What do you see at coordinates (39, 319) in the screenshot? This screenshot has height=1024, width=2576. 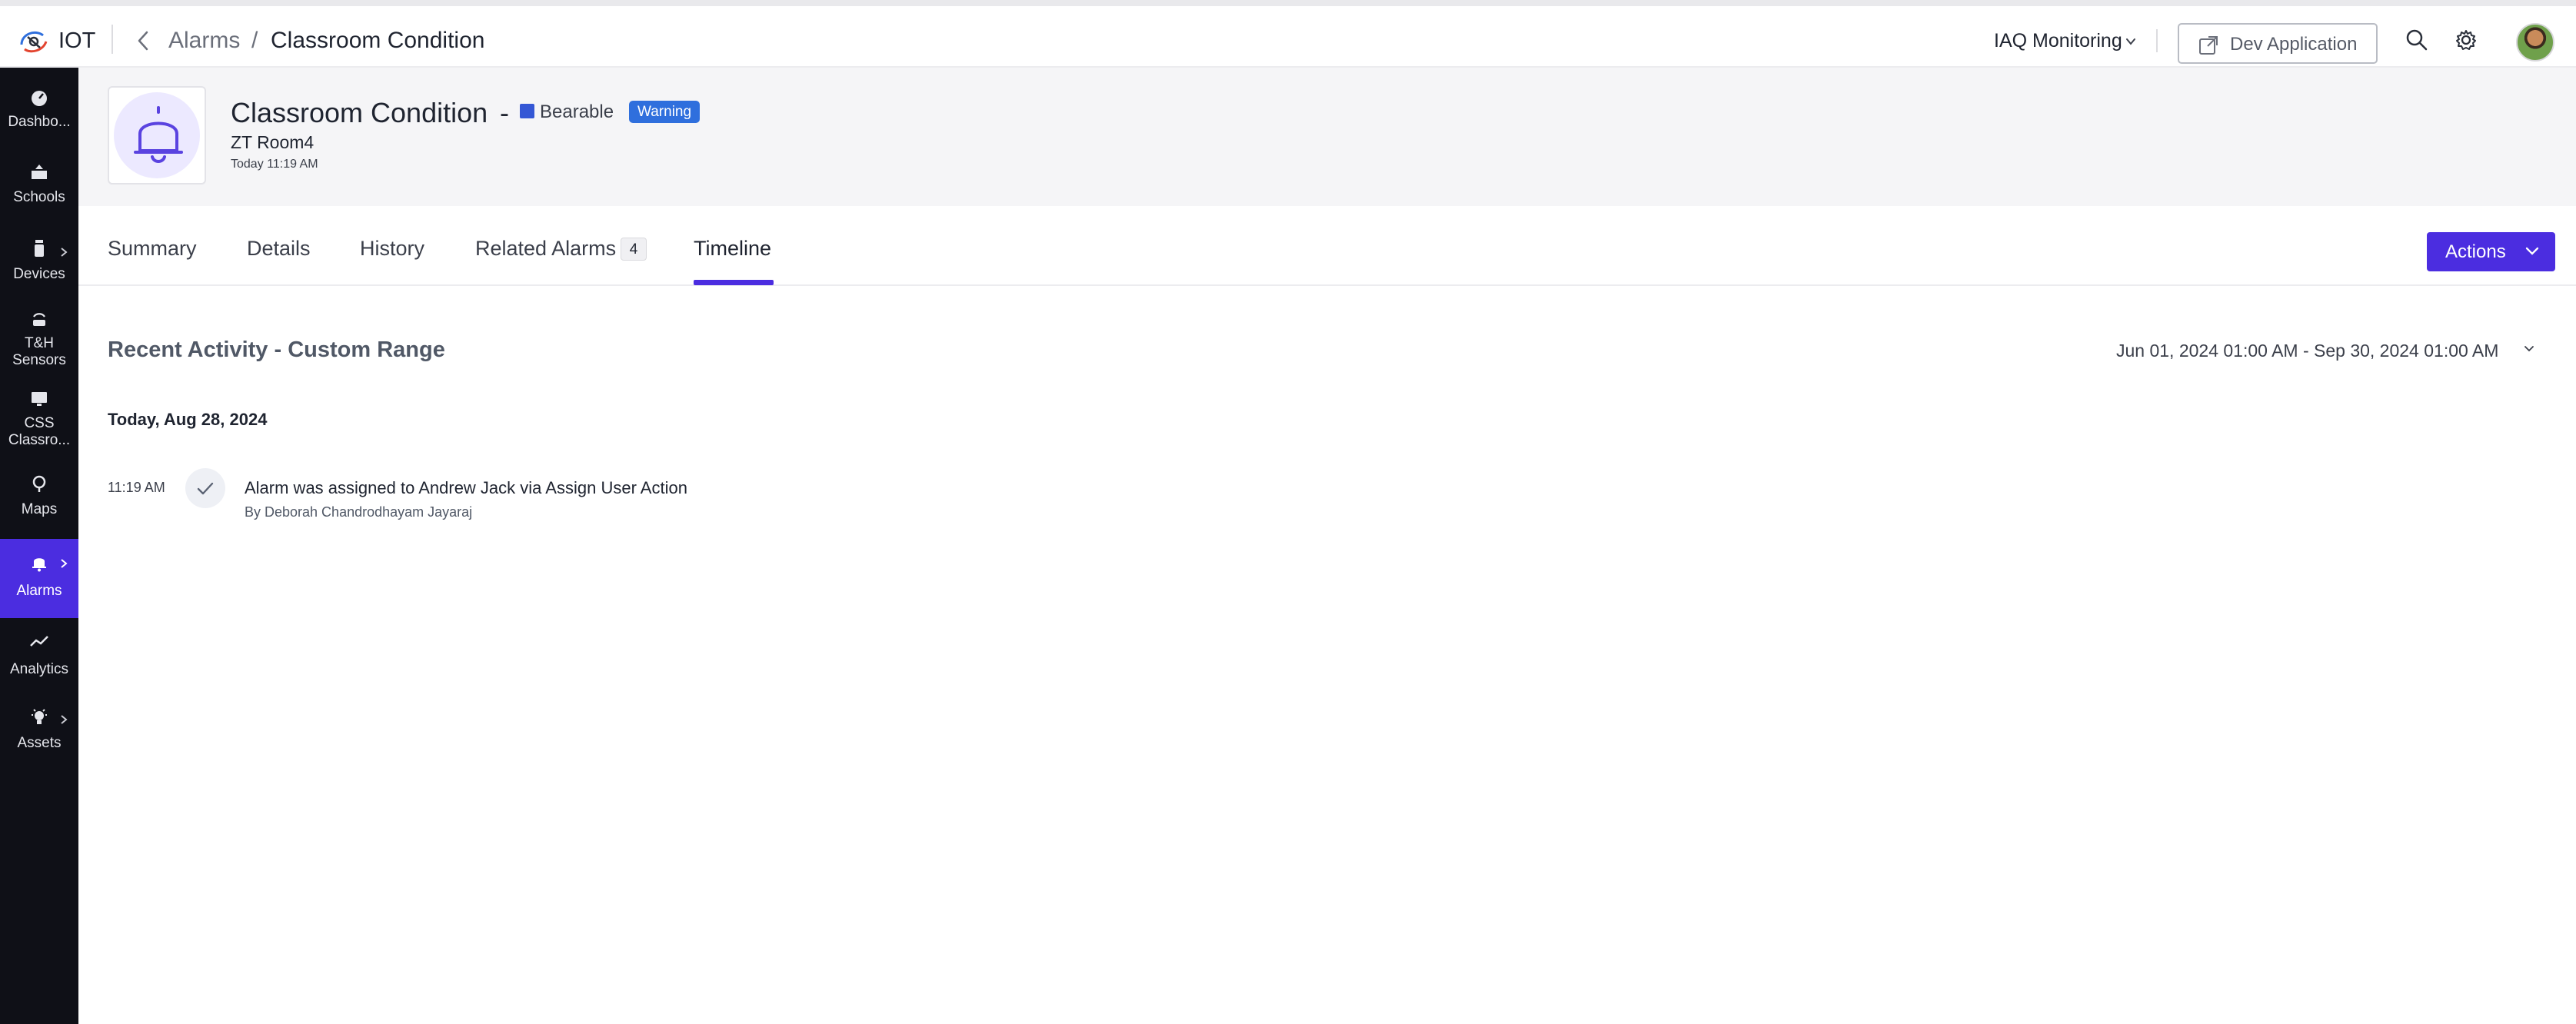 I see `sensor-icon` at bounding box center [39, 319].